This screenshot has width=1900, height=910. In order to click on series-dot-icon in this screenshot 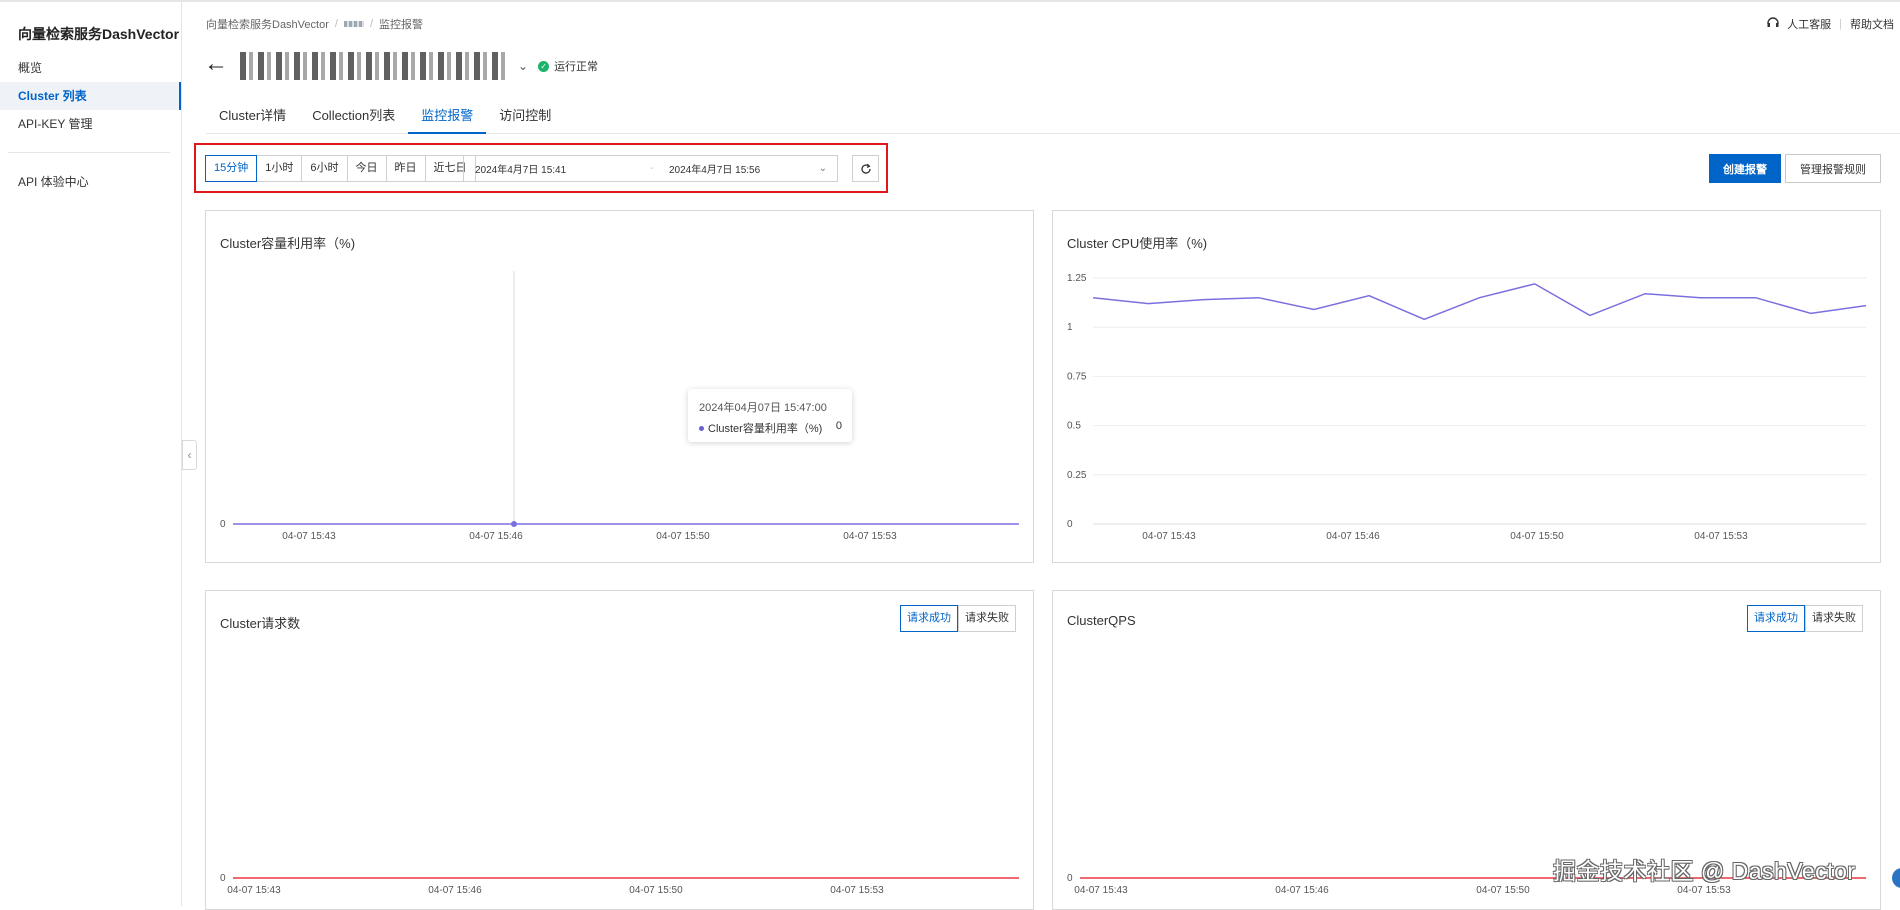, I will do `click(701, 428)`.